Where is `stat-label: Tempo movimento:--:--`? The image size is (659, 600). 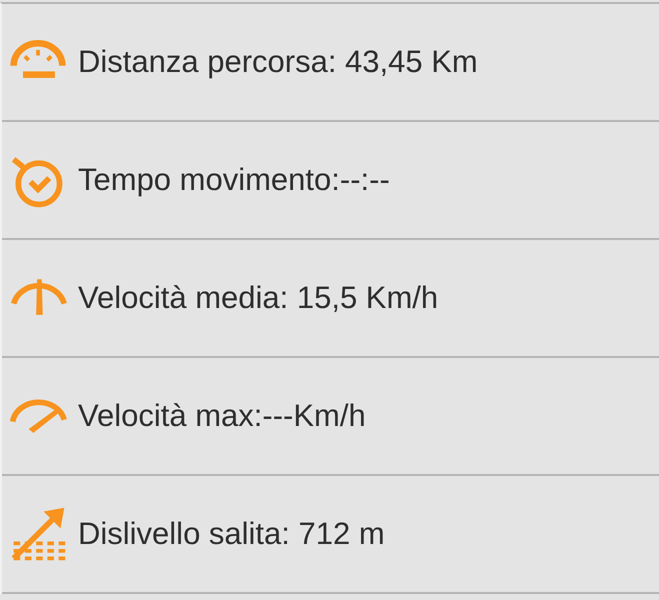 stat-label: Tempo movimento:--:-- is located at coordinates (234, 180).